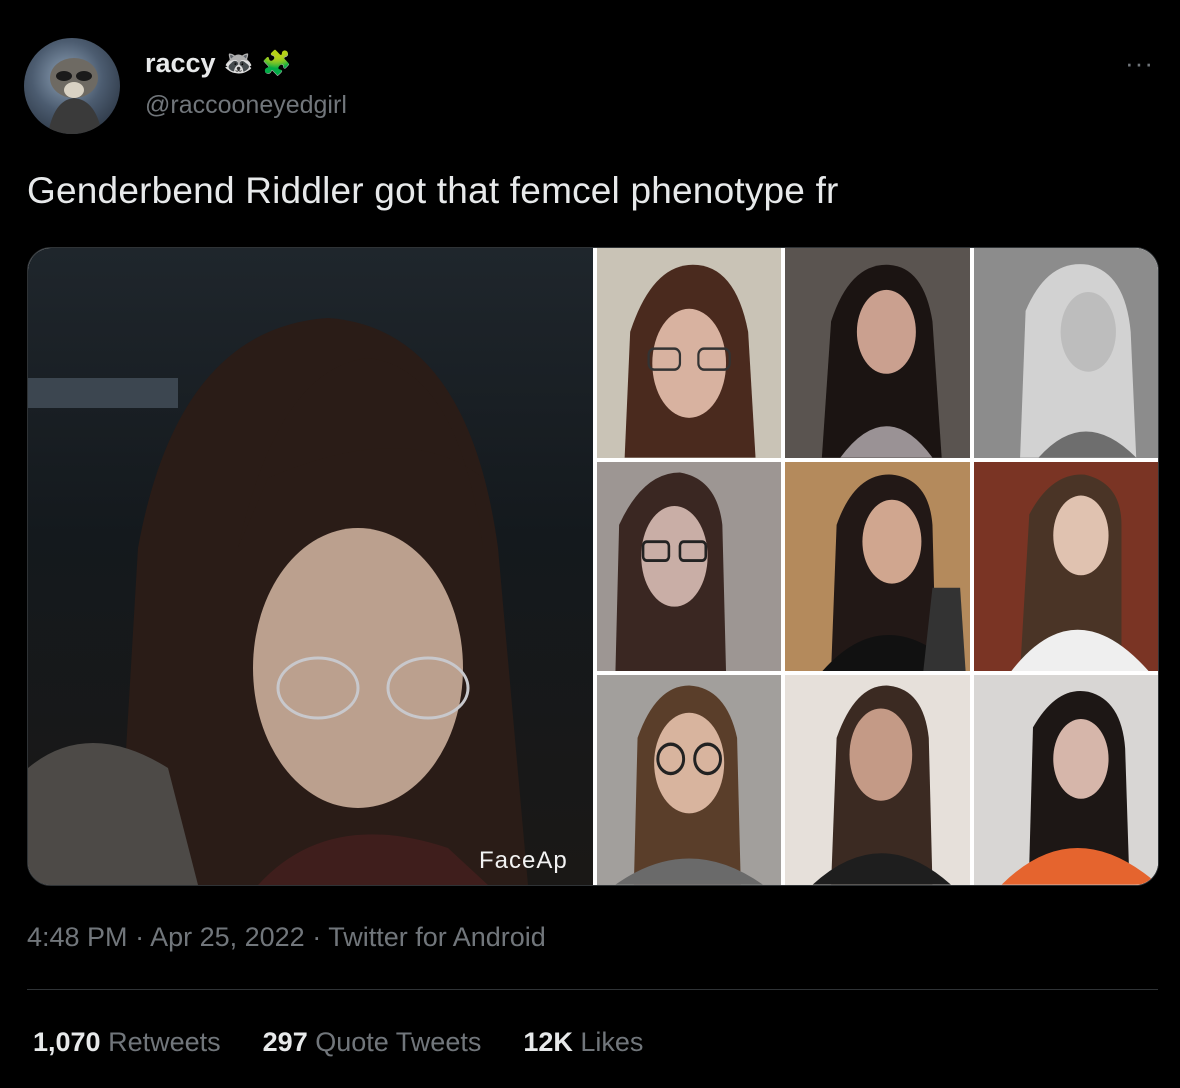 Image resolution: width=1180 pixels, height=1088 pixels. I want to click on retweets-label: Retweets, so click(164, 1042).